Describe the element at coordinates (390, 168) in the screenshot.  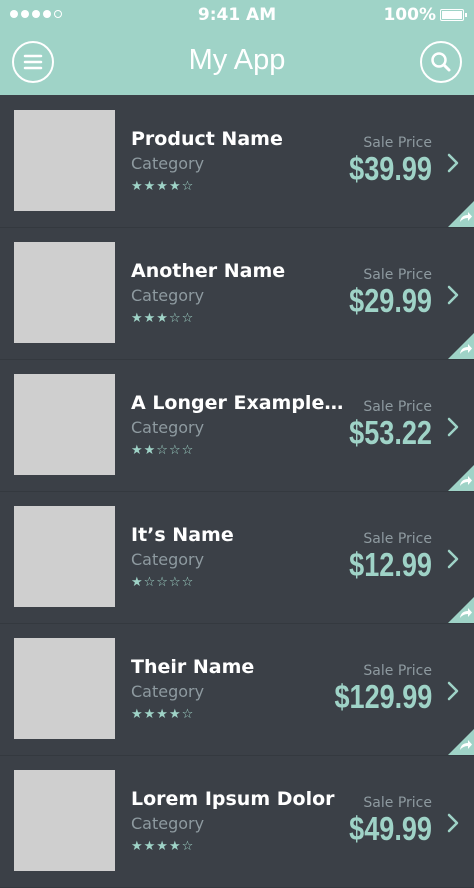
I see `product-price: $39.99` at that location.